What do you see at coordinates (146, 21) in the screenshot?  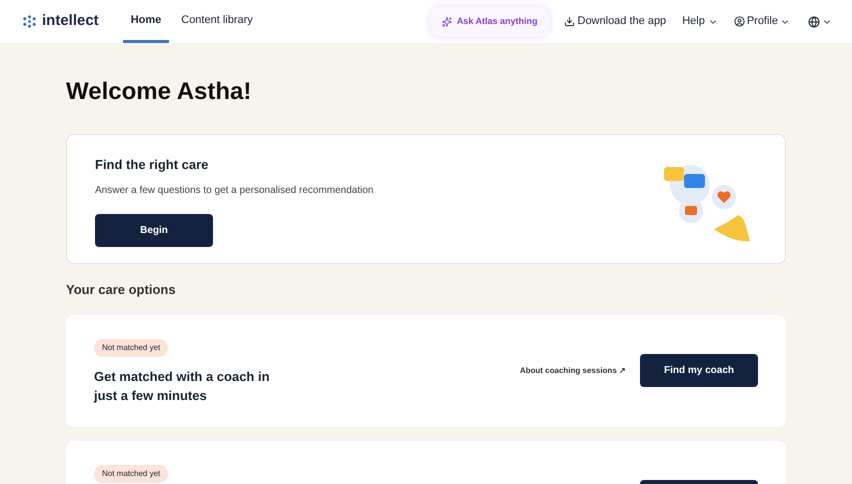 I see `nav-tab: Home` at bounding box center [146, 21].